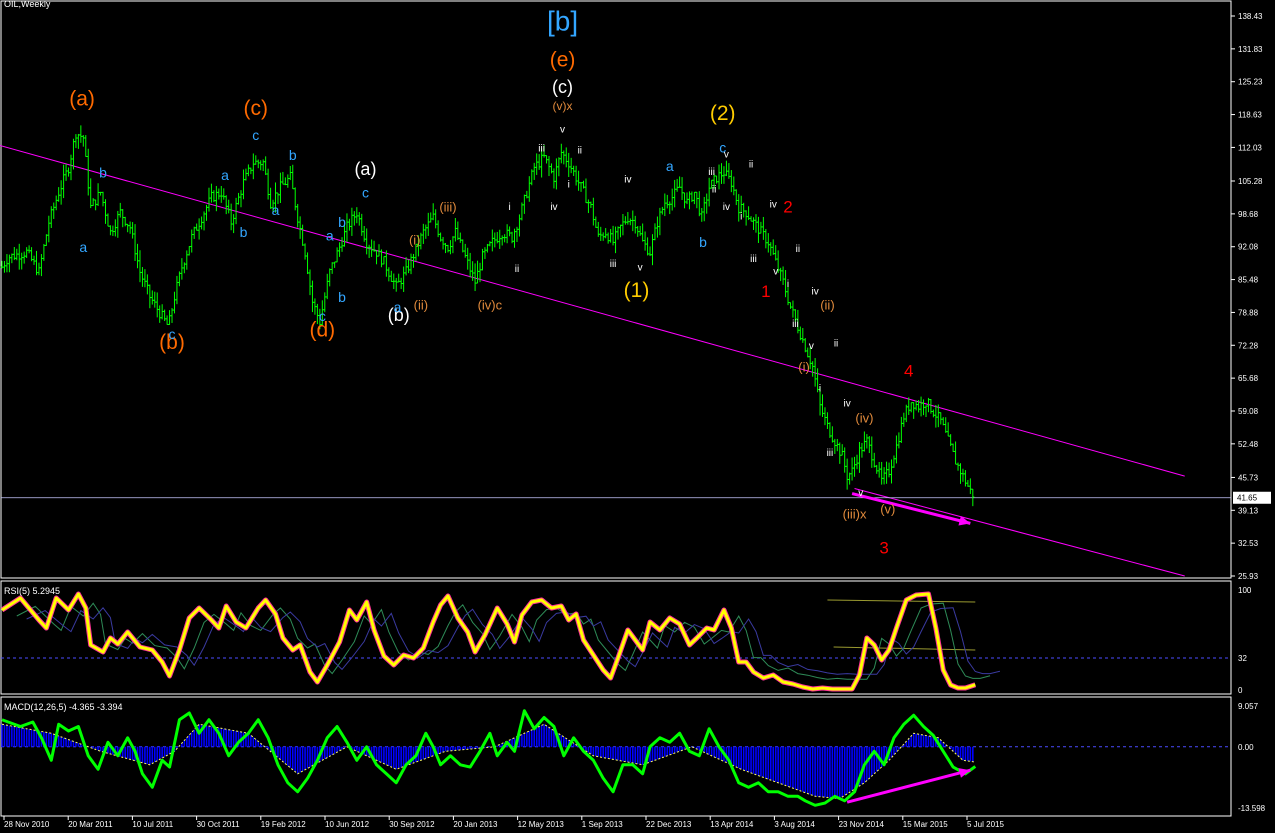 The image size is (1275, 833). What do you see at coordinates (562, 21) in the screenshot?
I see `wave-label: [b]` at bounding box center [562, 21].